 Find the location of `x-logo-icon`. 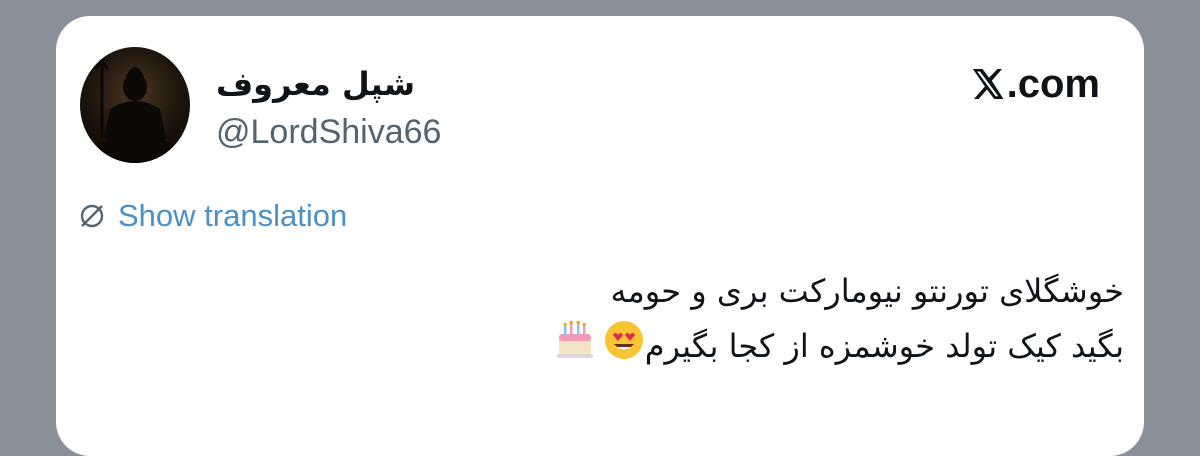

x-logo-icon is located at coordinates (988, 84).